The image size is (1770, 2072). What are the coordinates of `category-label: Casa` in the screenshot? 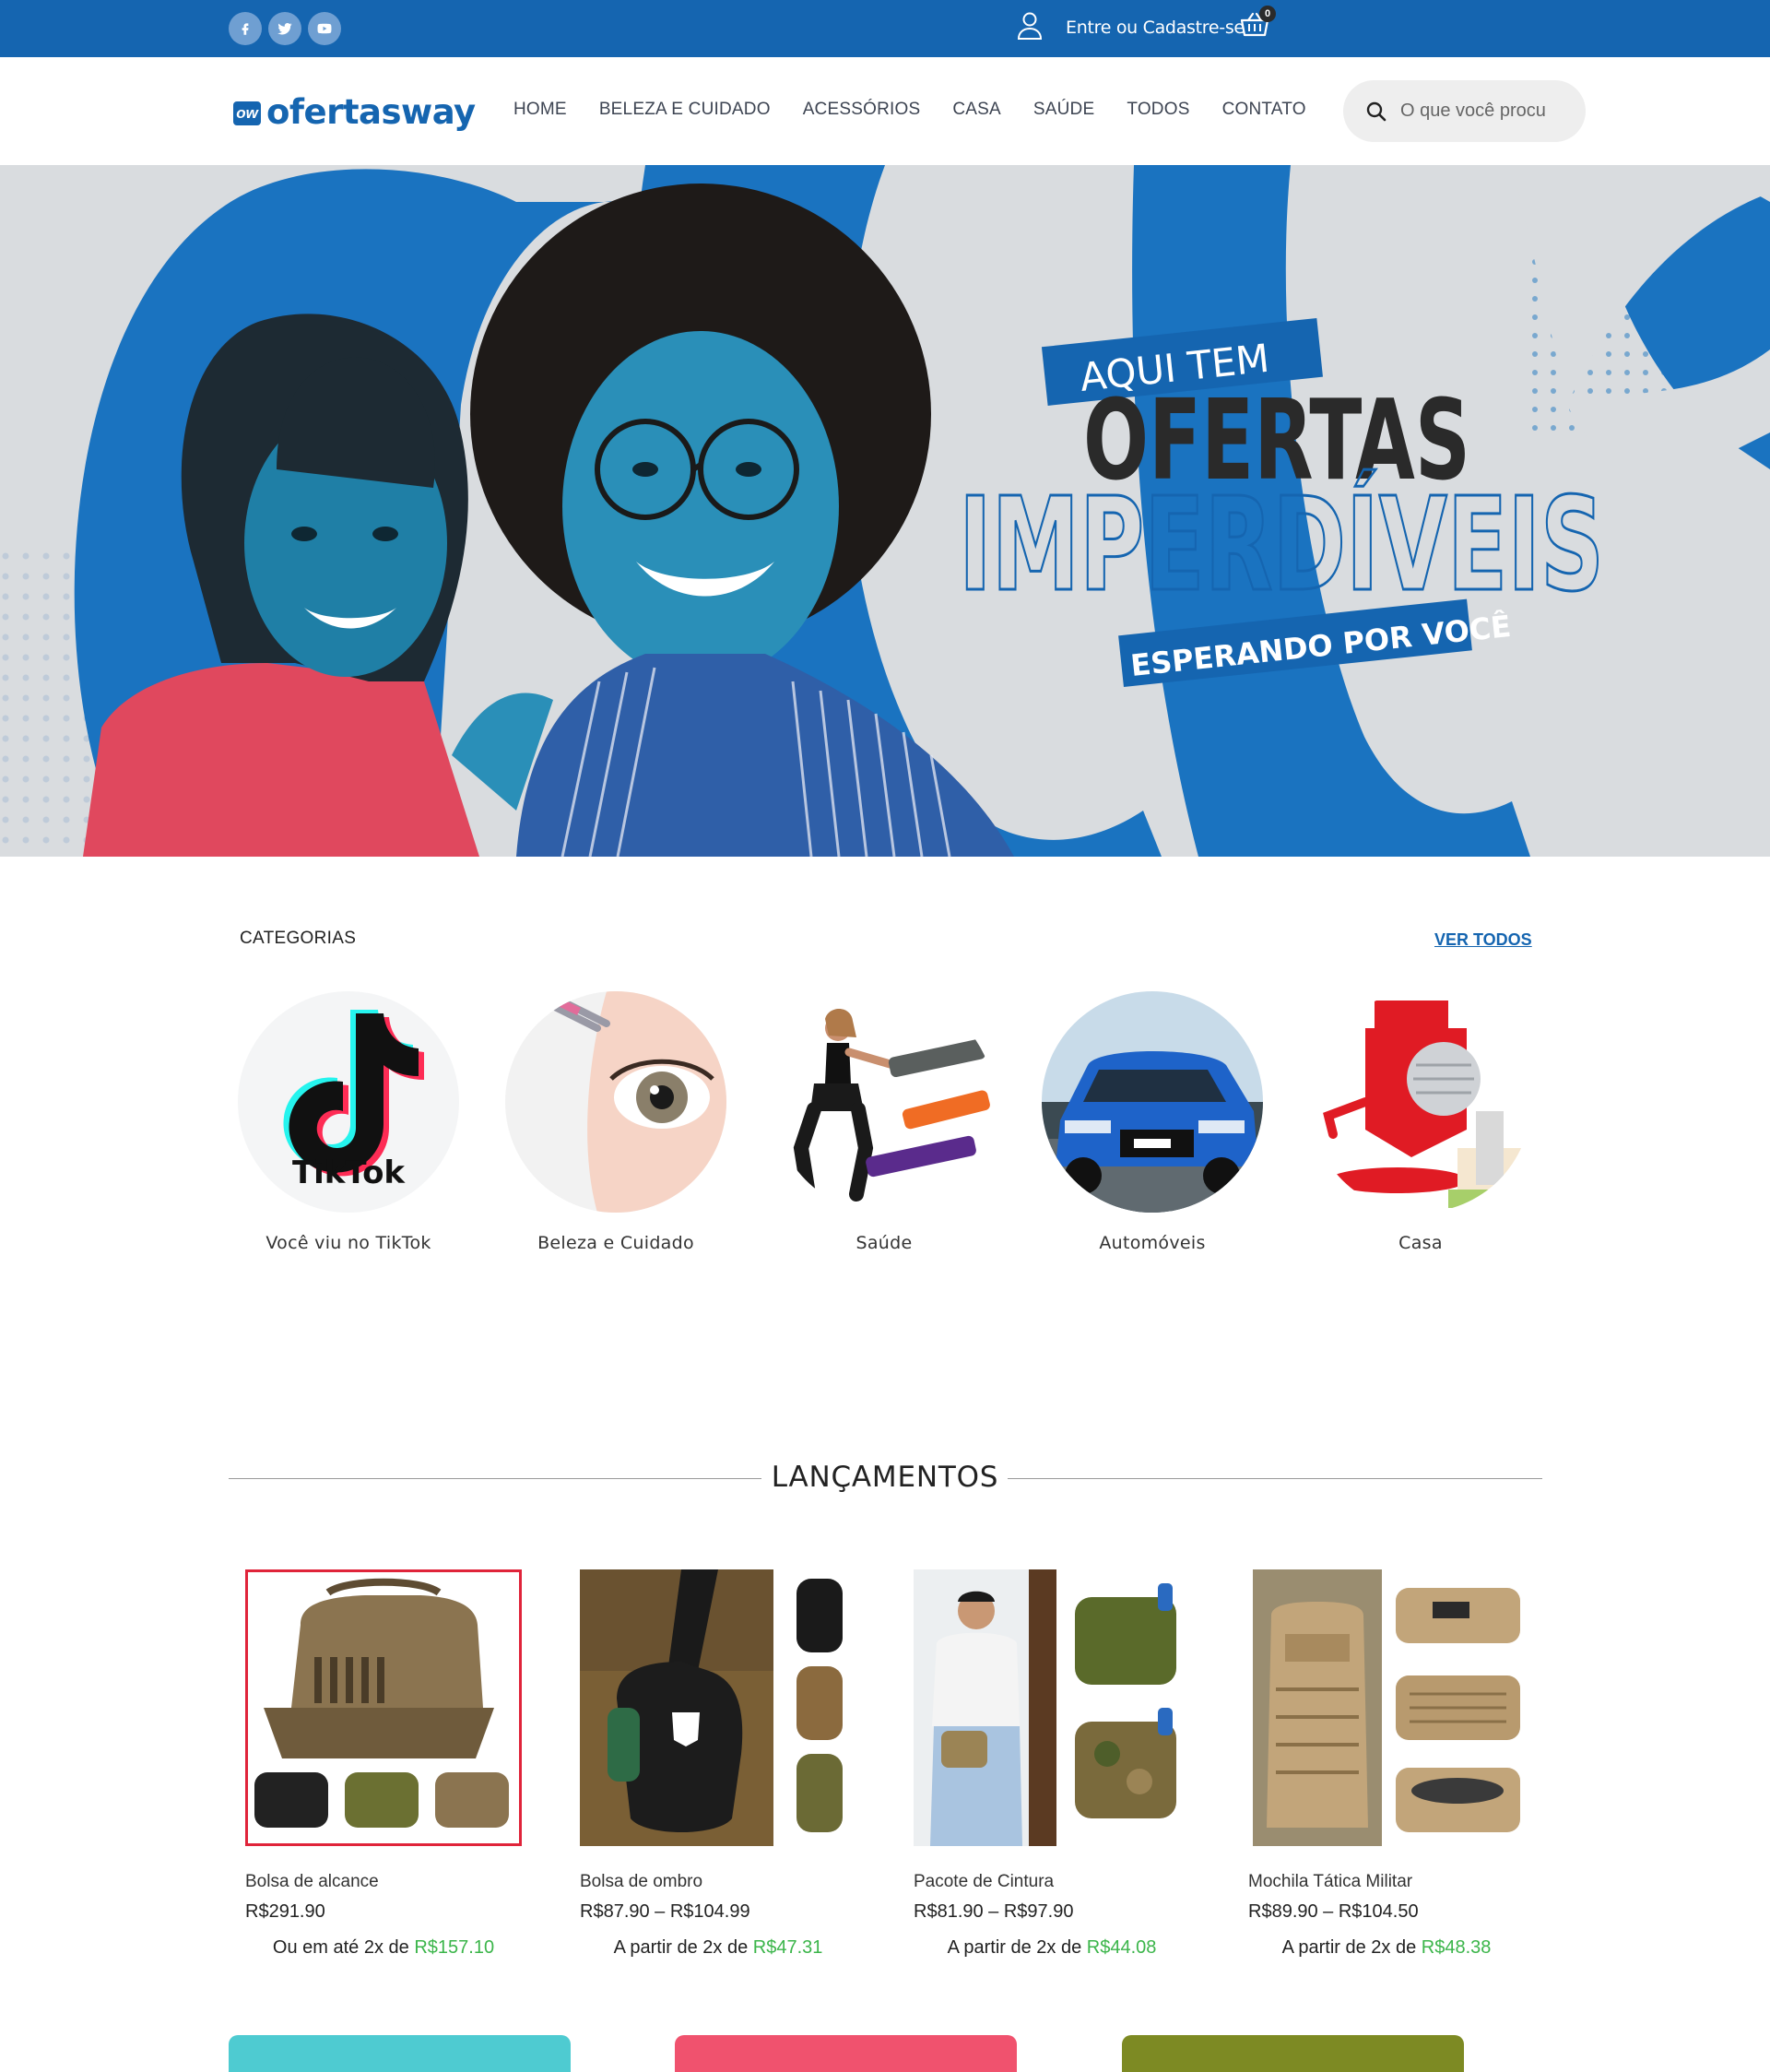 It's located at (1420, 1243).